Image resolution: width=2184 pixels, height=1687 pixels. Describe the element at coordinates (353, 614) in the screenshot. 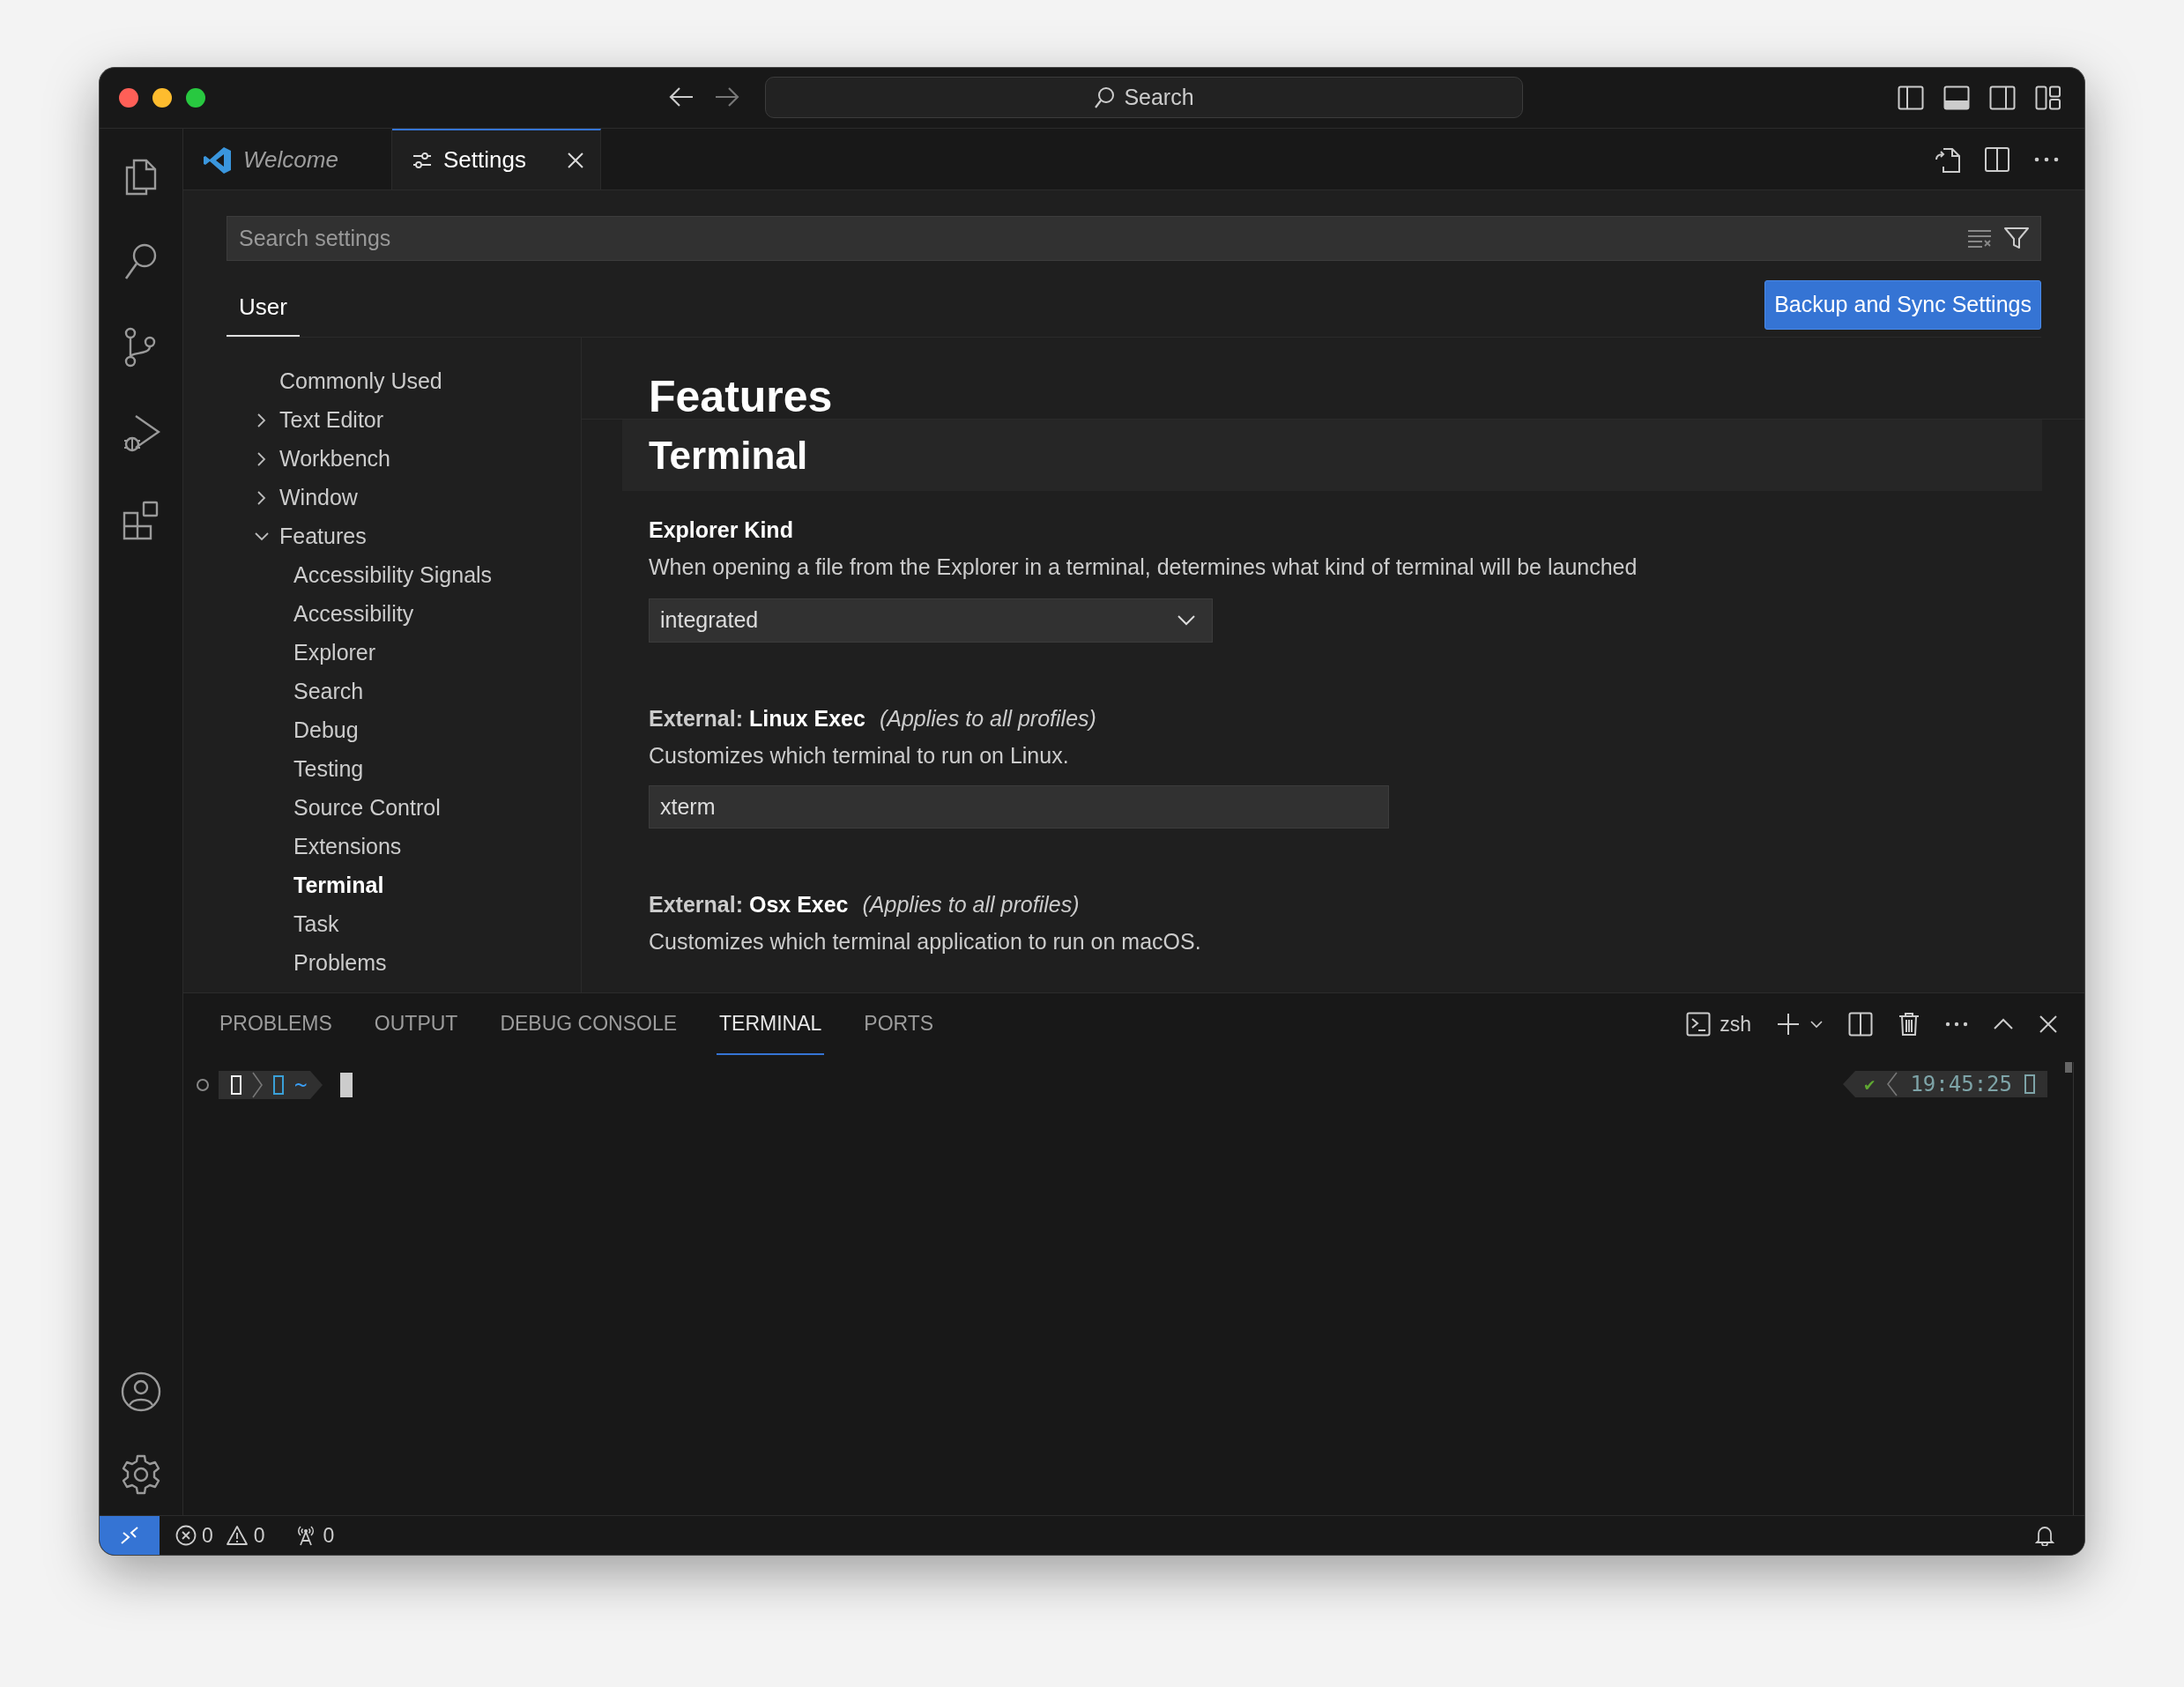

I see `settings-tree-item: Accessibility` at that location.